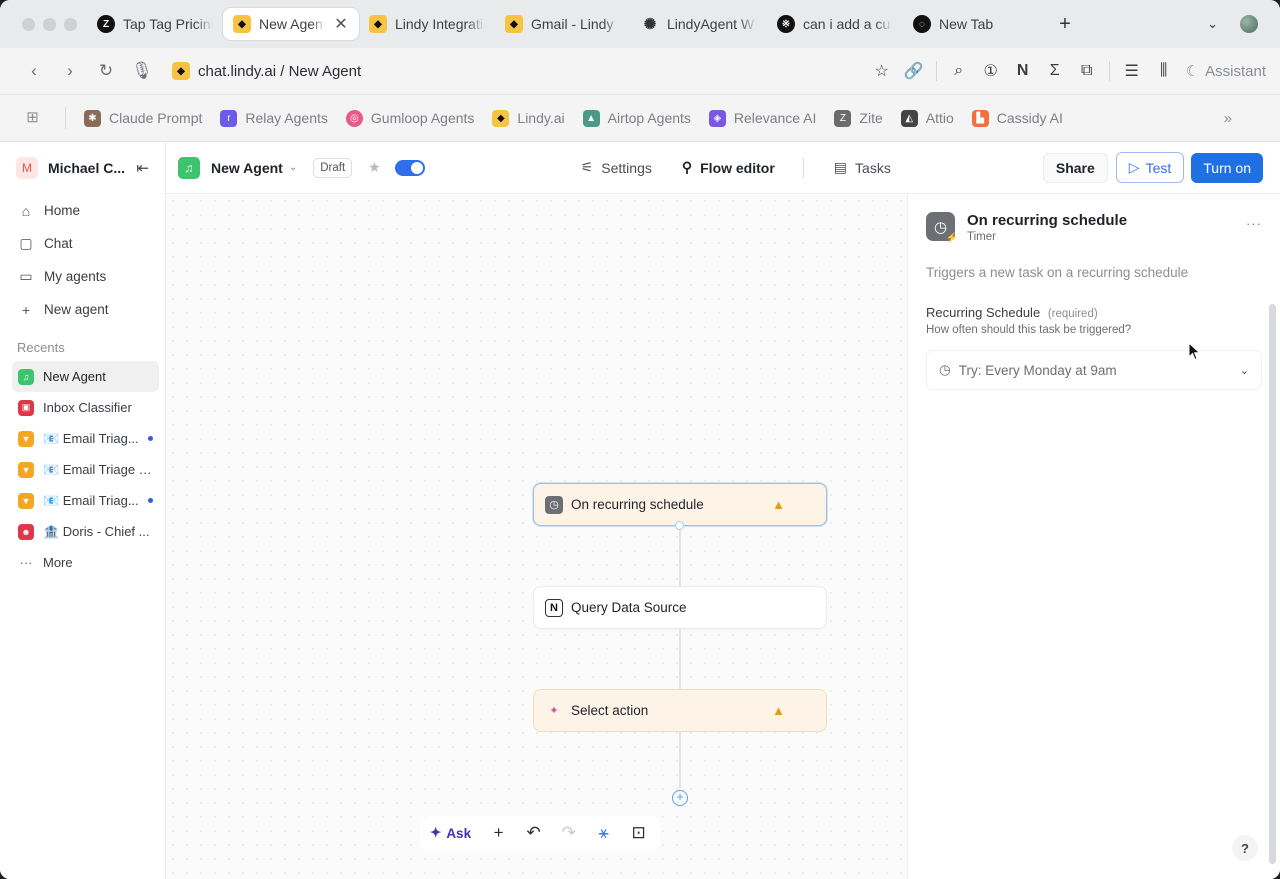 The height and width of the screenshot is (879, 1280). I want to click on close-window-button, so click(28, 24).